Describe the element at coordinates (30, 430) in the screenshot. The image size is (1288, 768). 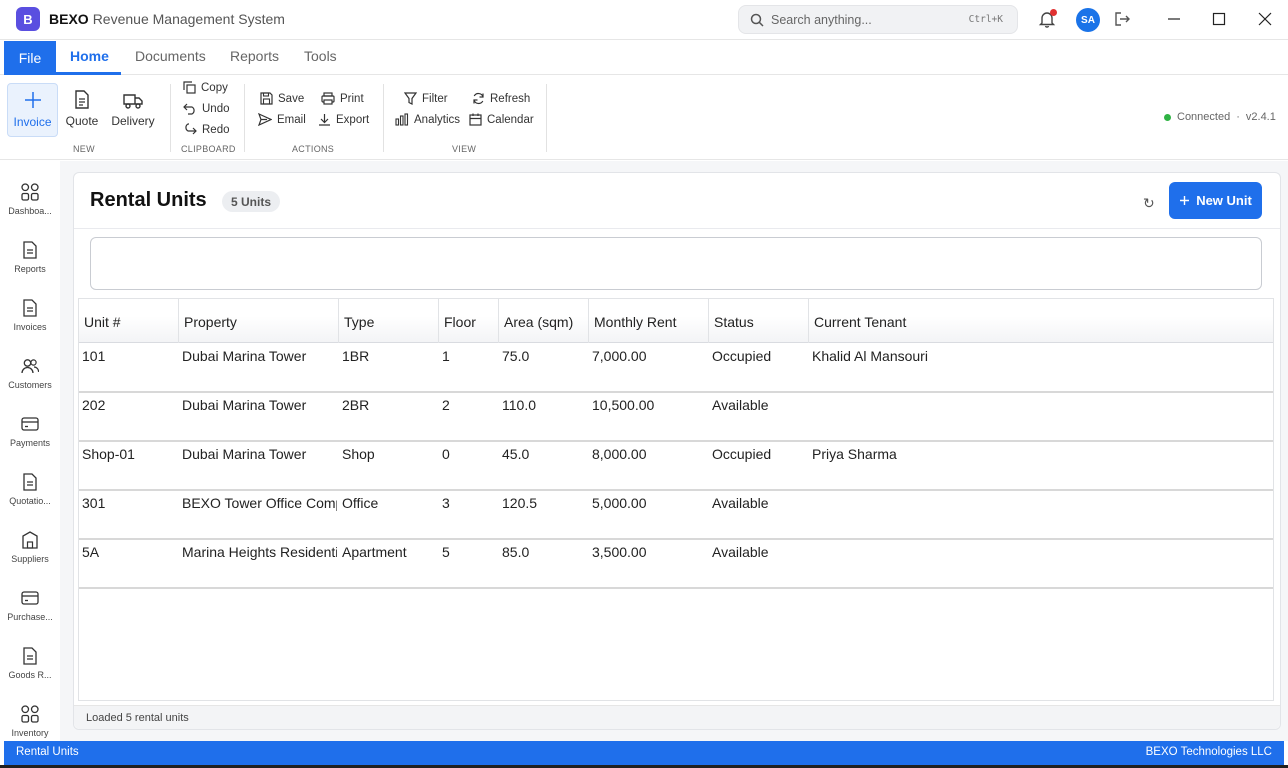
I see `sidebar-item-payments: Payments` at that location.